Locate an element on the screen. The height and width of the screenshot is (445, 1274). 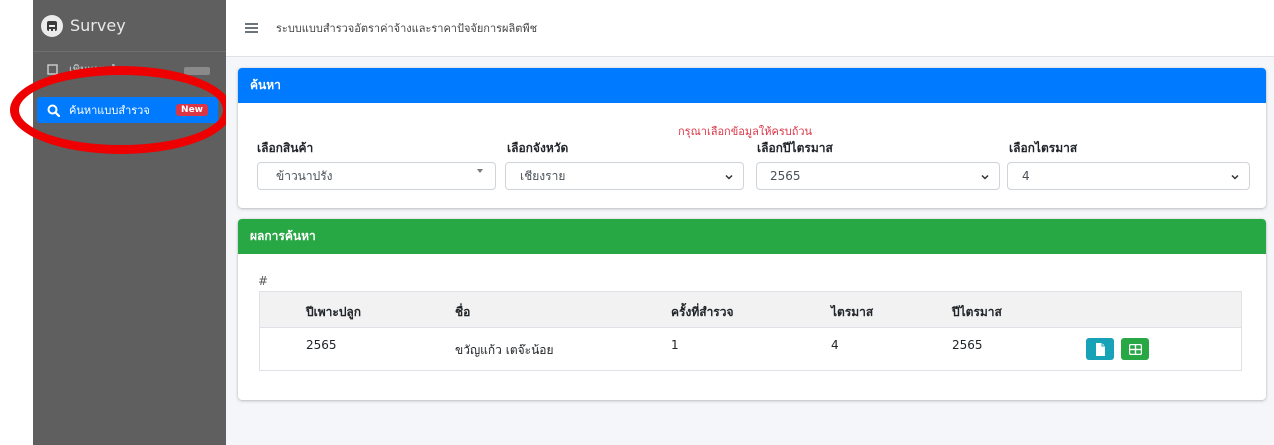
sidebar-item-add-survey: เพิ่มแบบสำรวจ is located at coordinates (127, 75).